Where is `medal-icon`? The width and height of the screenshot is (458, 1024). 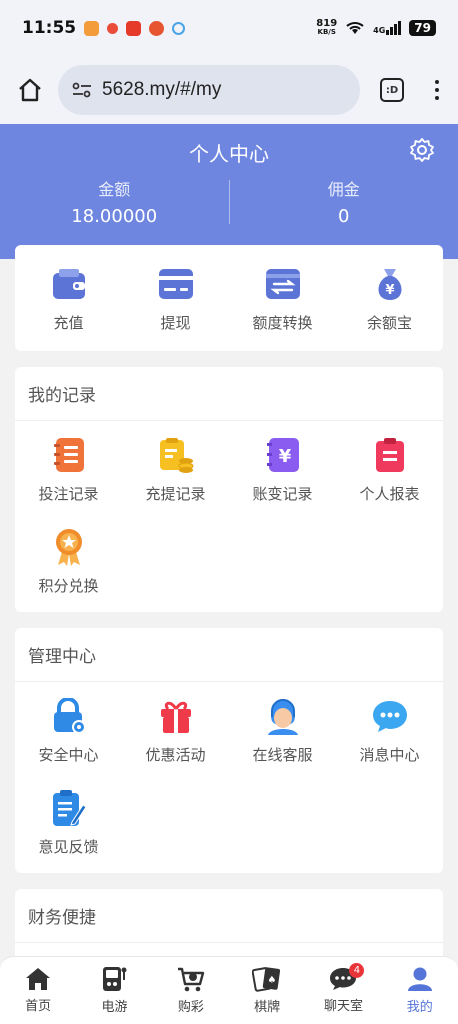 medal-icon is located at coordinates (68, 547).